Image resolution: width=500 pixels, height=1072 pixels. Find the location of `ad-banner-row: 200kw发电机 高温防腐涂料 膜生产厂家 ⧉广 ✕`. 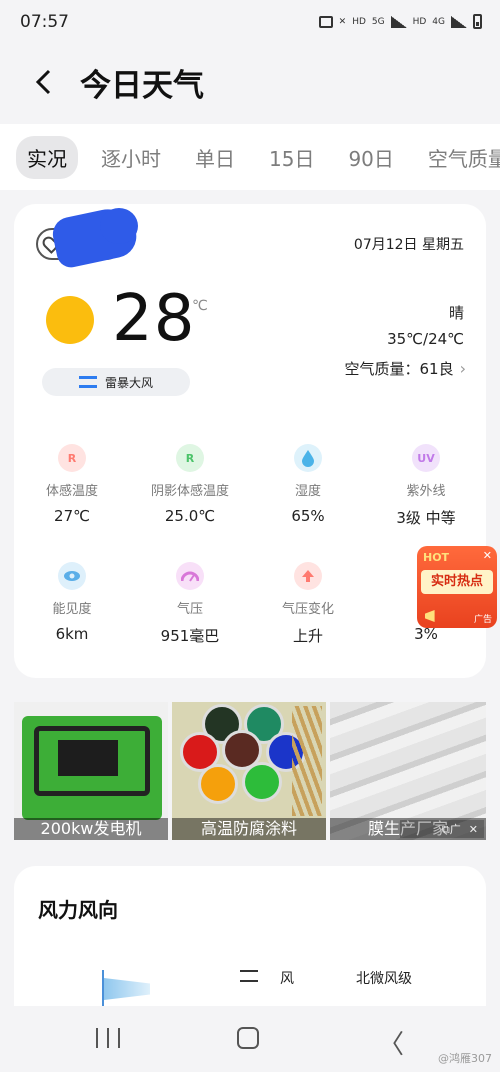

ad-banner-row: 200kw发电机 高温防腐涂料 膜生产厂家 ⧉广 ✕ is located at coordinates (250, 771).